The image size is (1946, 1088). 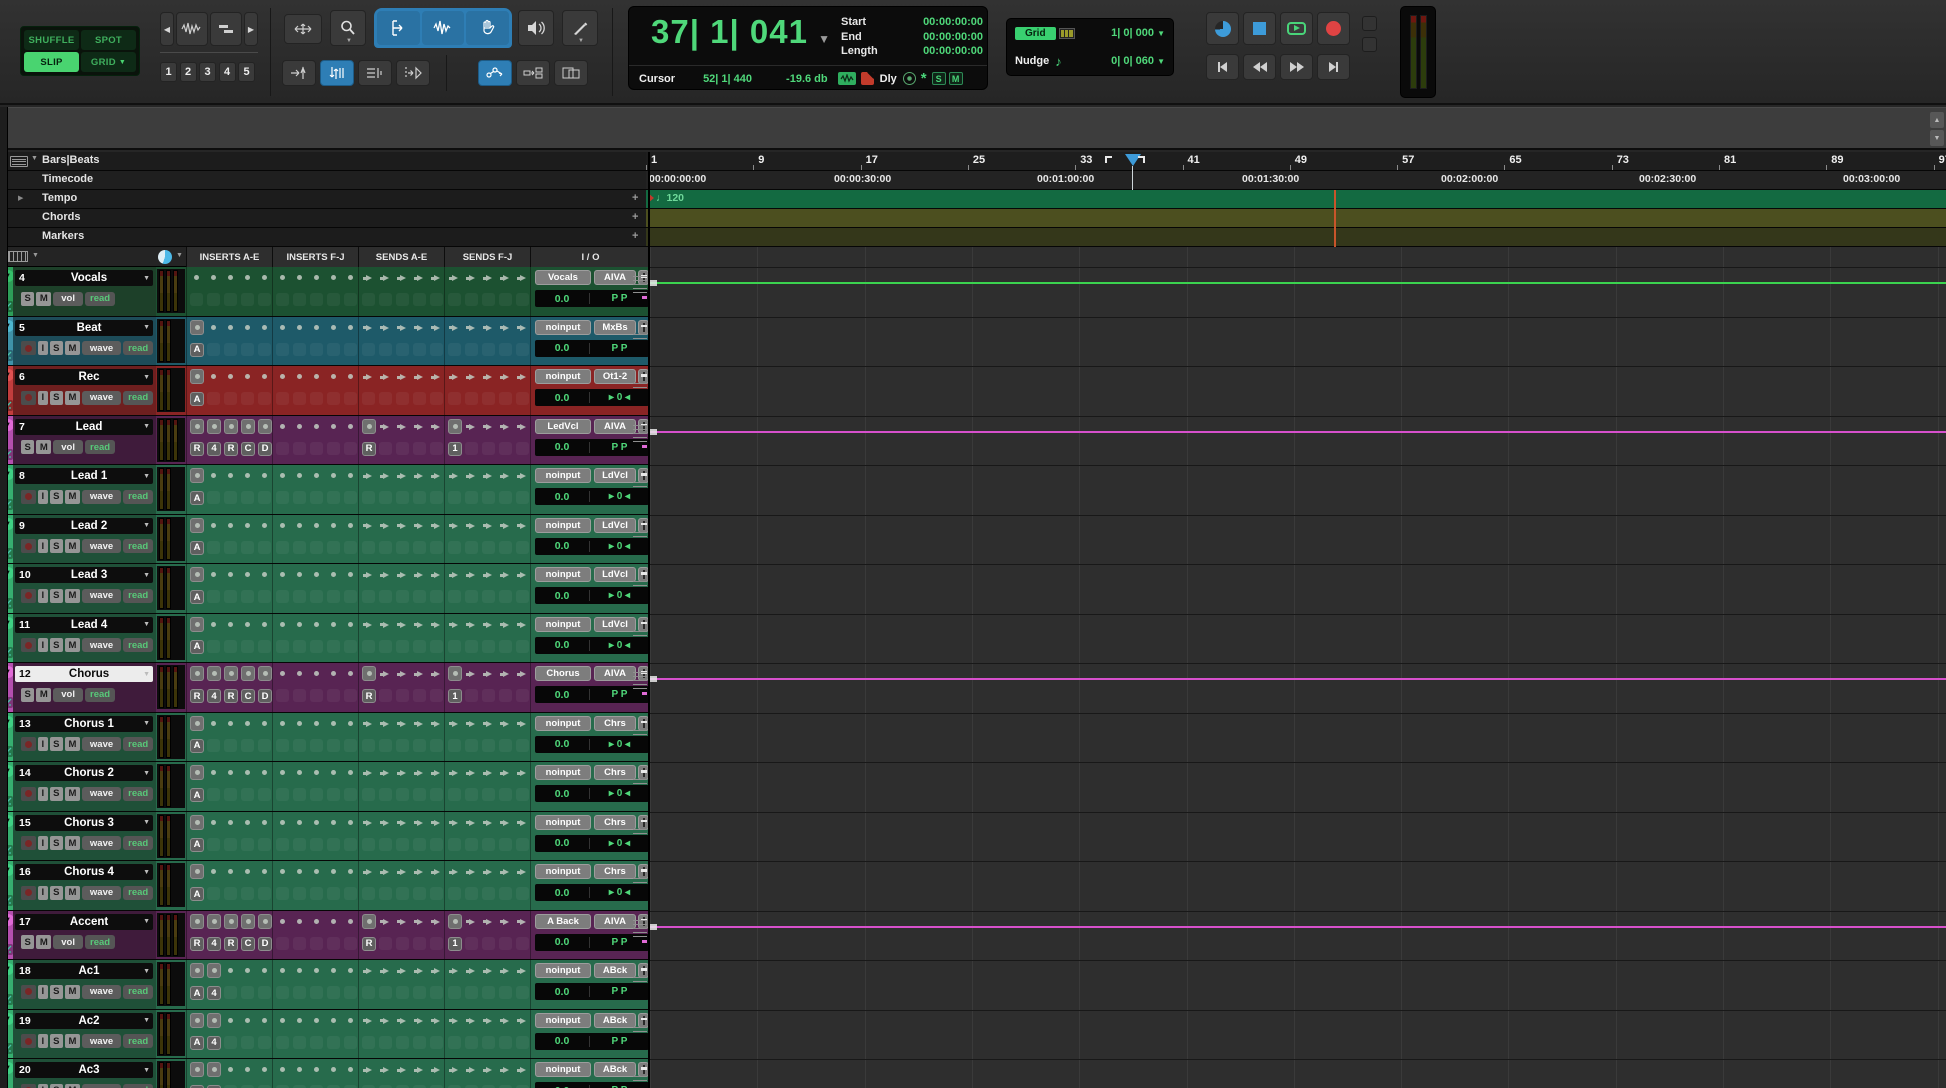 What do you see at coordinates (953, 37) in the screenshot?
I see `end-value: 00:00:00:00` at bounding box center [953, 37].